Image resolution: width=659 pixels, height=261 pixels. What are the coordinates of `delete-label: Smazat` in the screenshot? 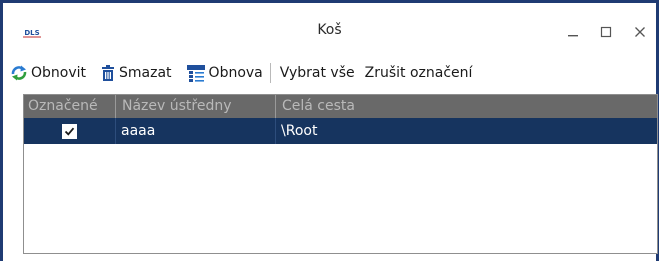 It's located at (145, 73).